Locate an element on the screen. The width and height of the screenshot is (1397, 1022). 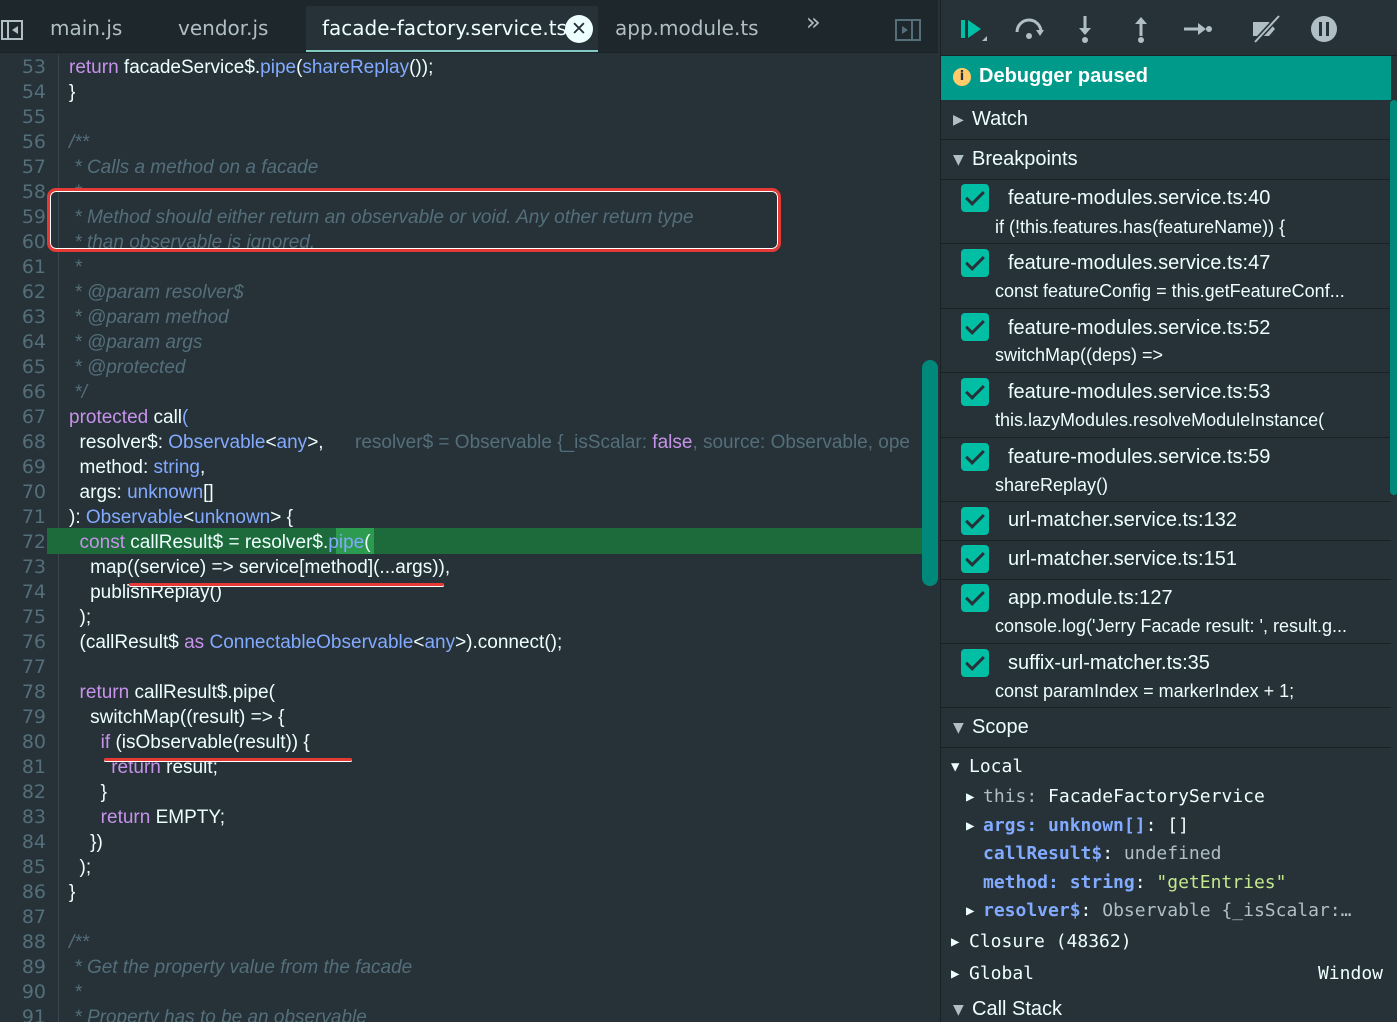
scope-variable: callResult$: undefined is located at coordinates (1166, 854).